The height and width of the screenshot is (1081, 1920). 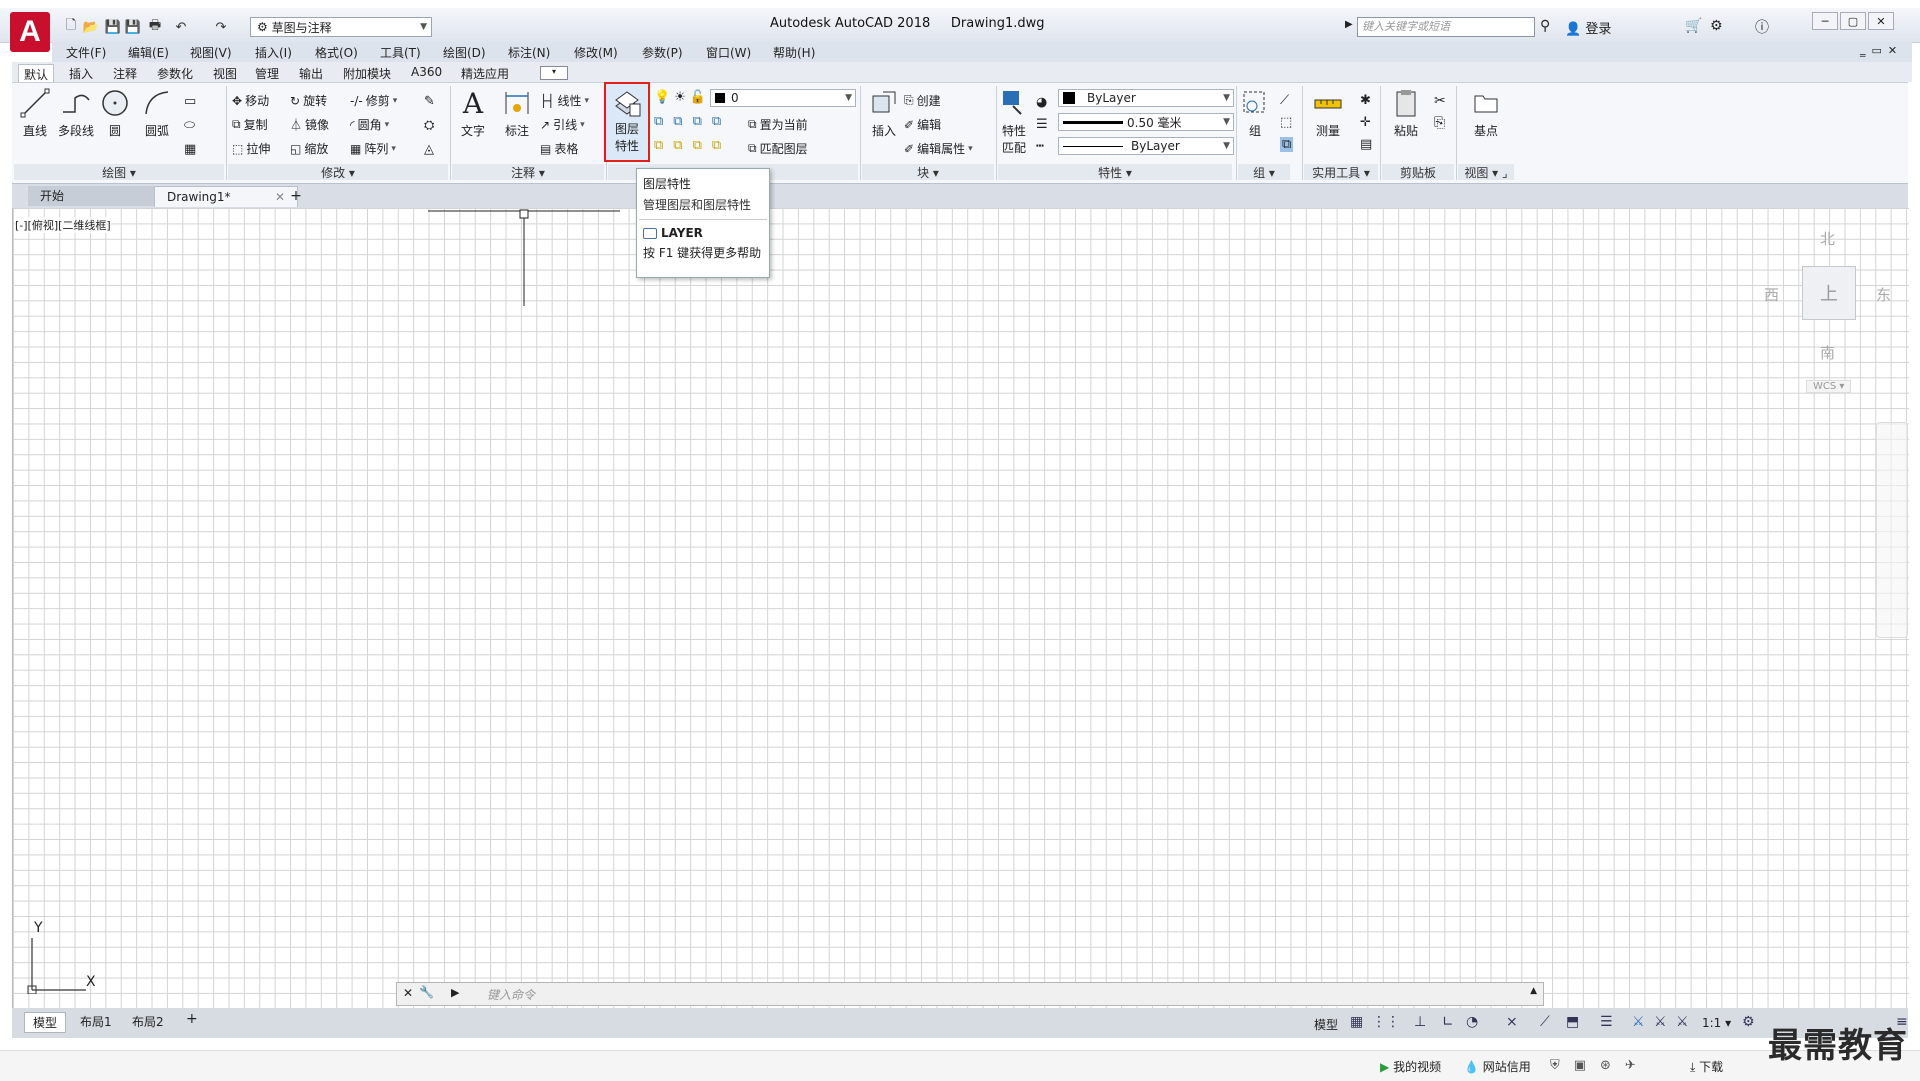 What do you see at coordinates (115, 113) in the screenshot?
I see `circle-tool: 圆` at bounding box center [115, 113].